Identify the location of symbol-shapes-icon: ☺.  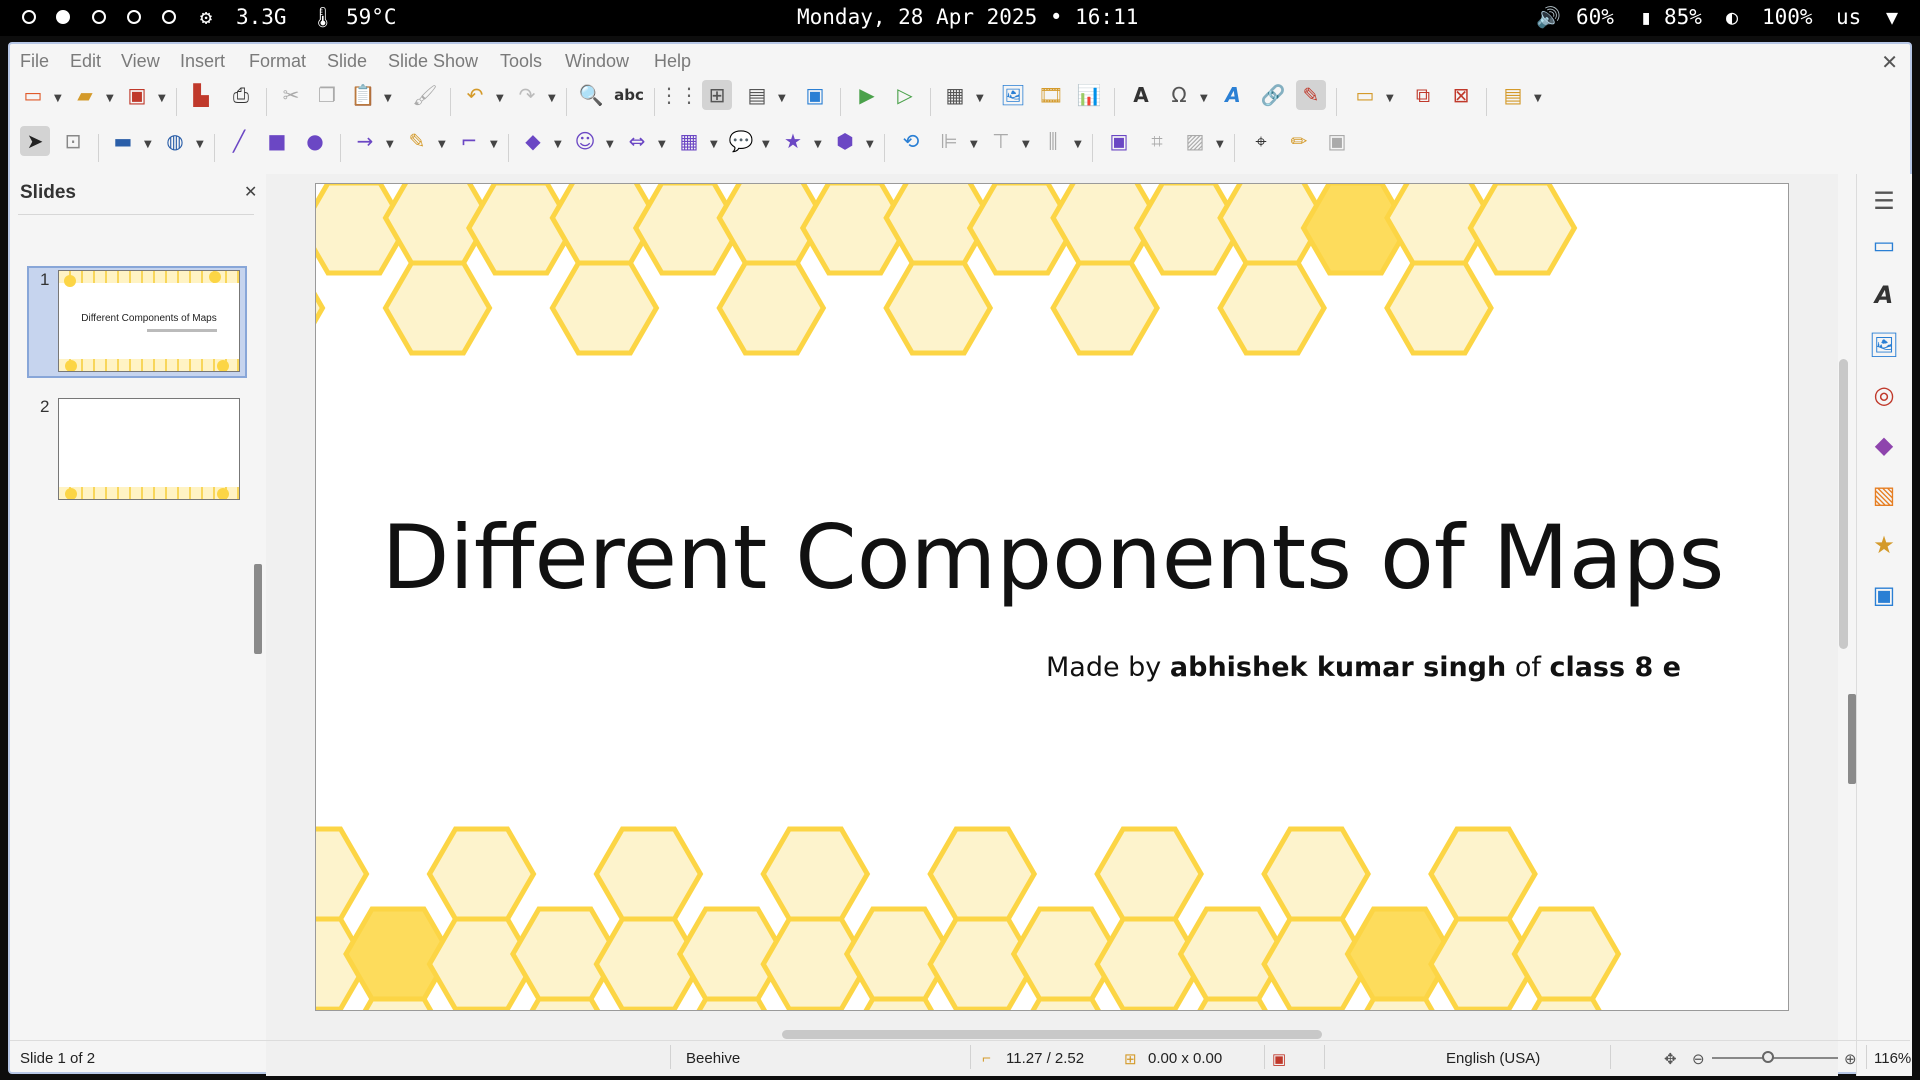
(585, 141).